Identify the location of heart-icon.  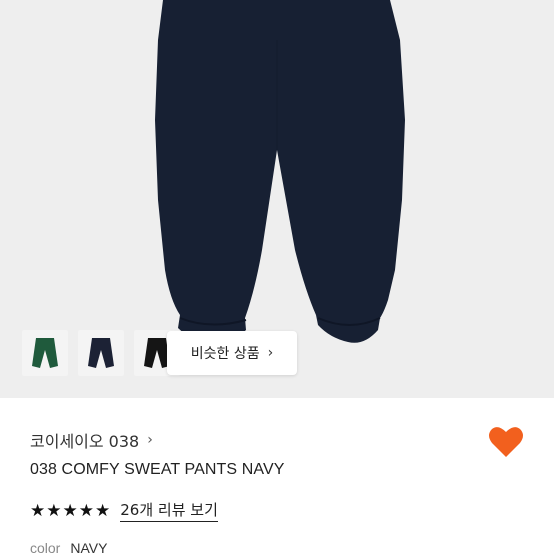
(506, 444).